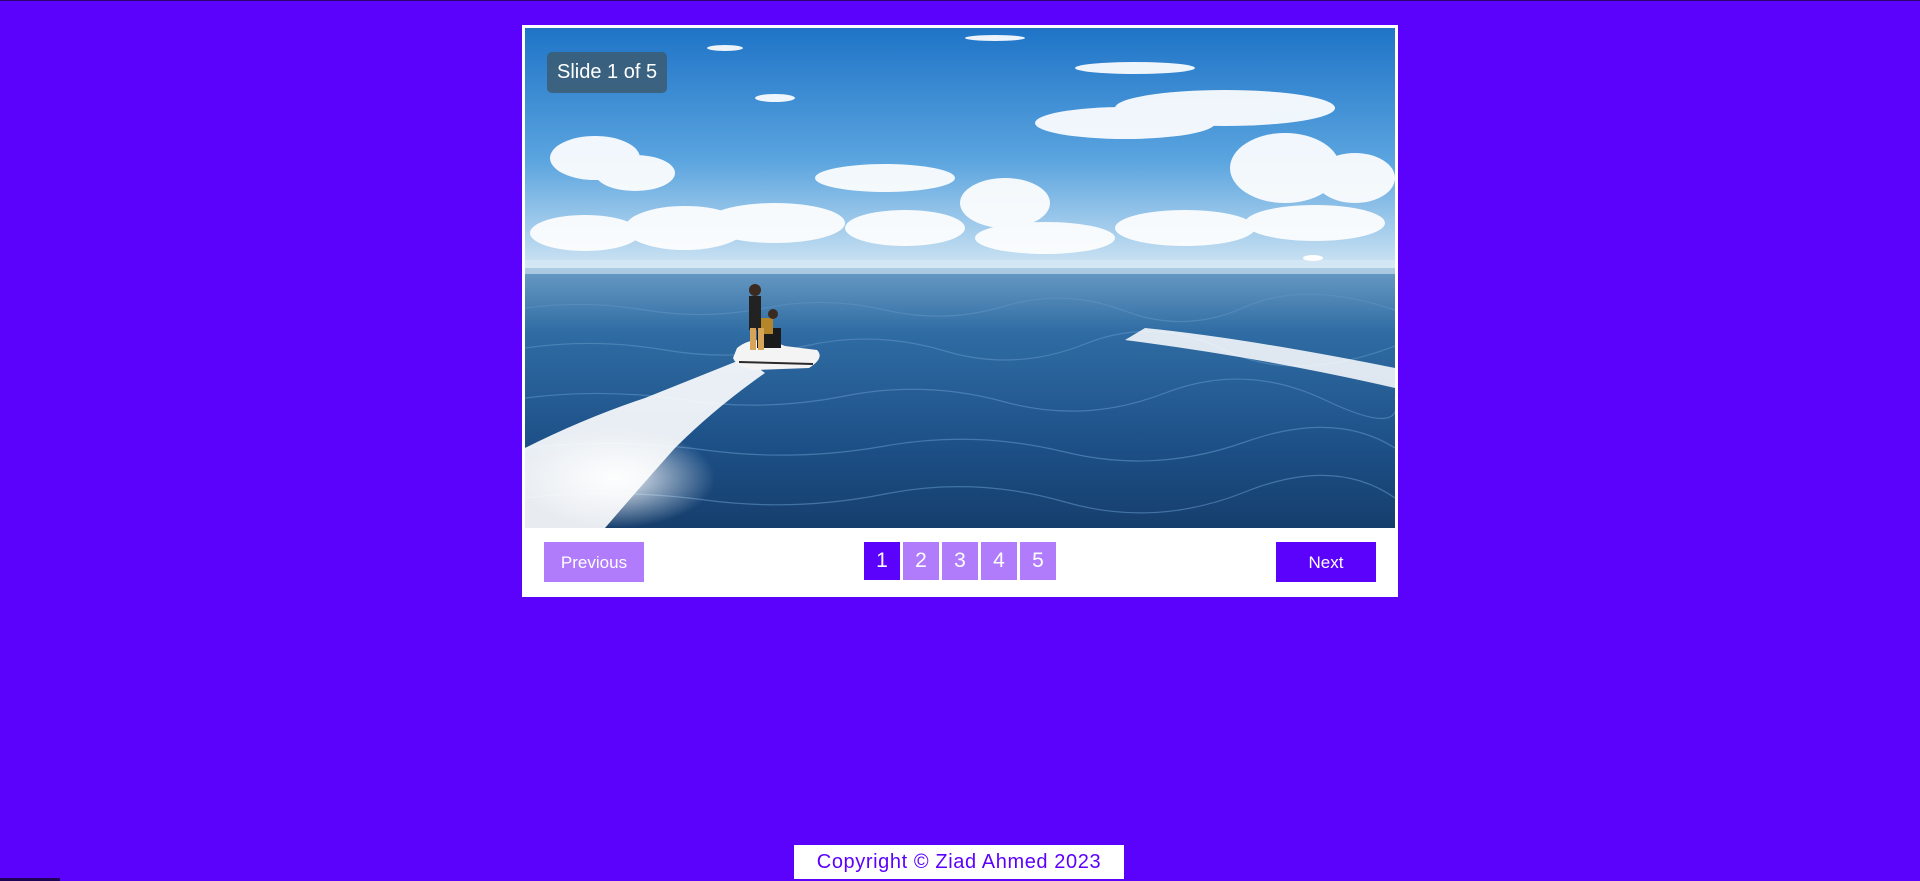 This screenshot has height=881, width=1920. I want to click on page-button-5: 5, so click(1038, 561).